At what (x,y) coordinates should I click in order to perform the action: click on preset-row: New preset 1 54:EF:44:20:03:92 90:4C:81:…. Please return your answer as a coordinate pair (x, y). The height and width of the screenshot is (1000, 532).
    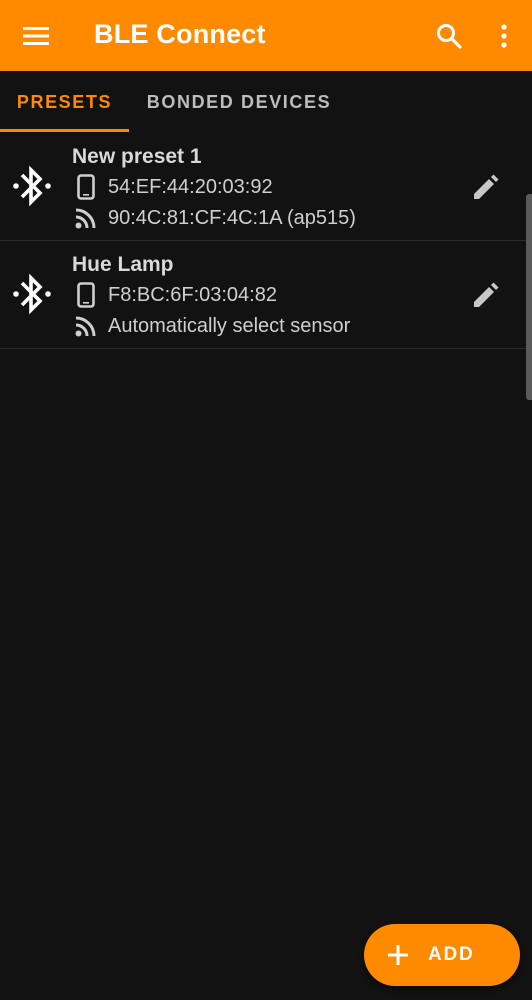
    Looking at the image, I should click on (266, 187).